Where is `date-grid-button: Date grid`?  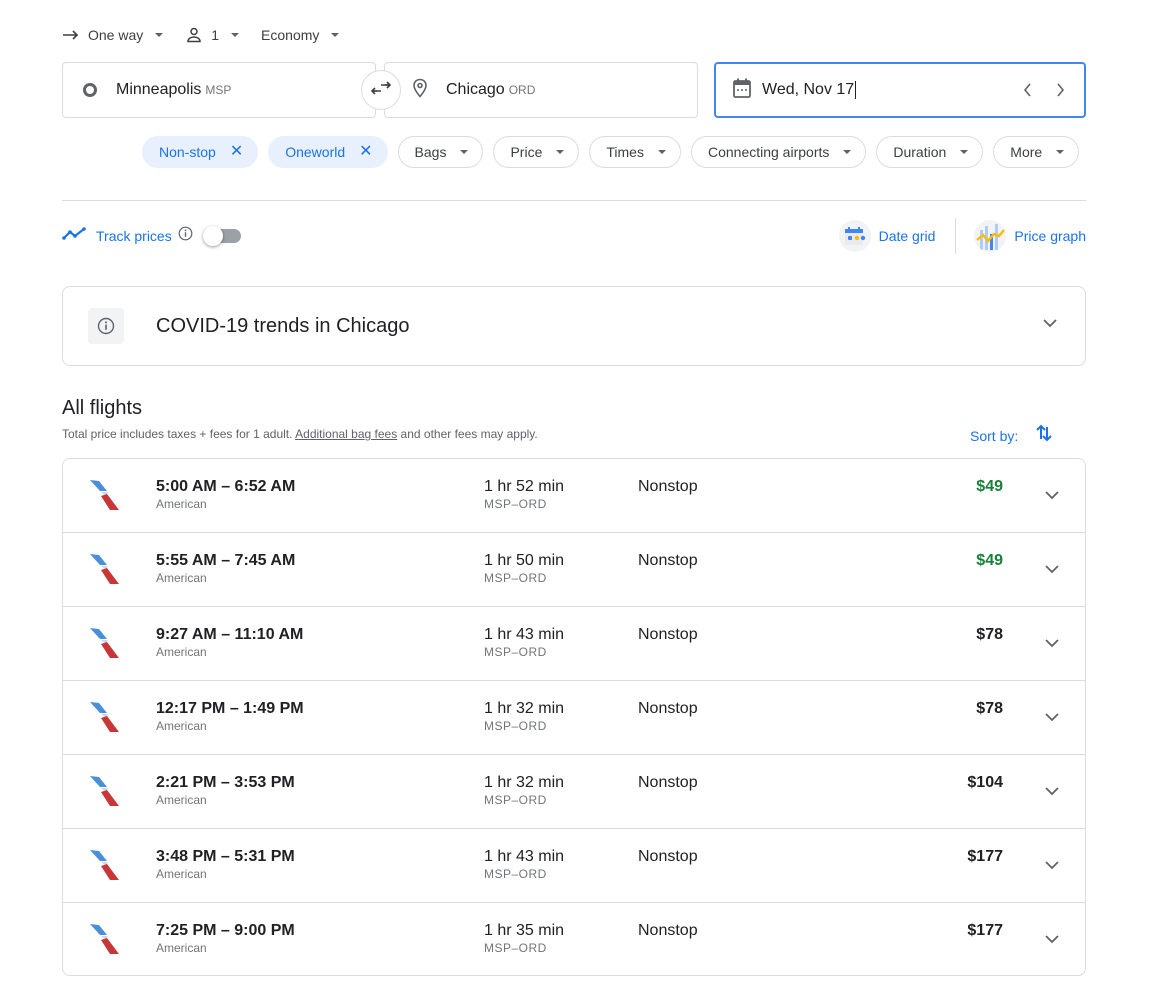
date-grid-button: Date grid is located at coordinates (887, 236).